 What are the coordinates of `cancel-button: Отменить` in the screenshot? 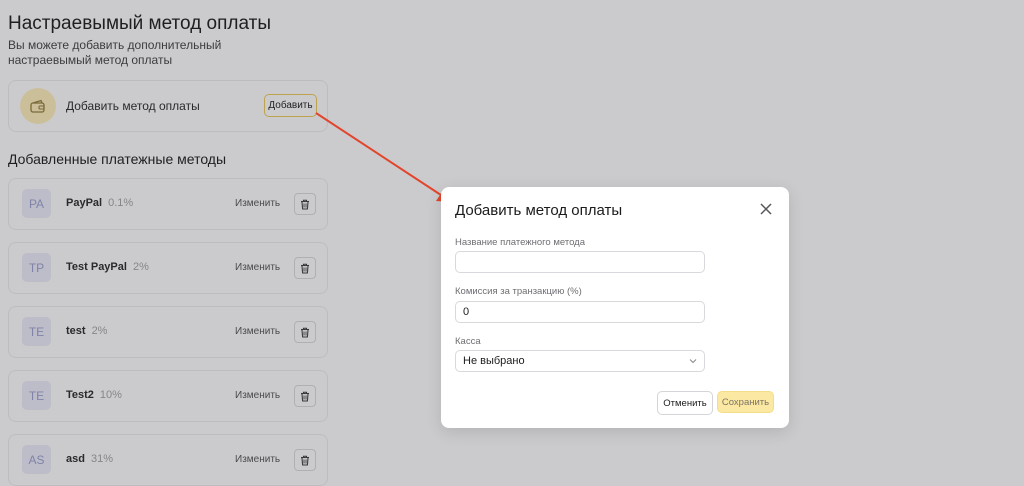 It's located at (685, 403).